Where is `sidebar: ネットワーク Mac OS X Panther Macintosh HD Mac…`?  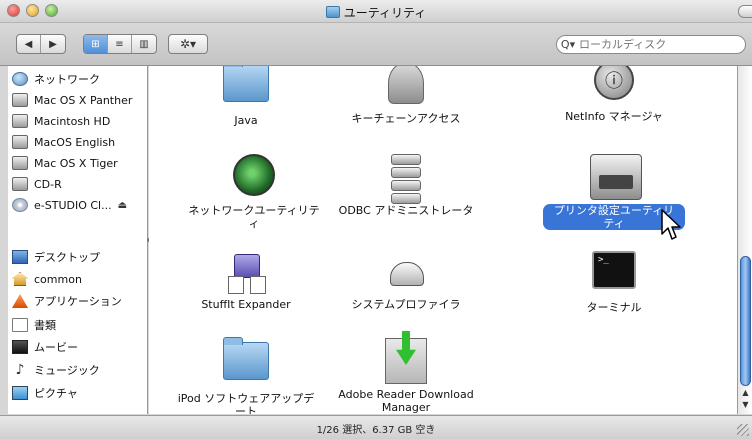
sidebar: ネットワーク Mac OS X Panther Macintosh HD Mac… is located at coordinates (78, 240).